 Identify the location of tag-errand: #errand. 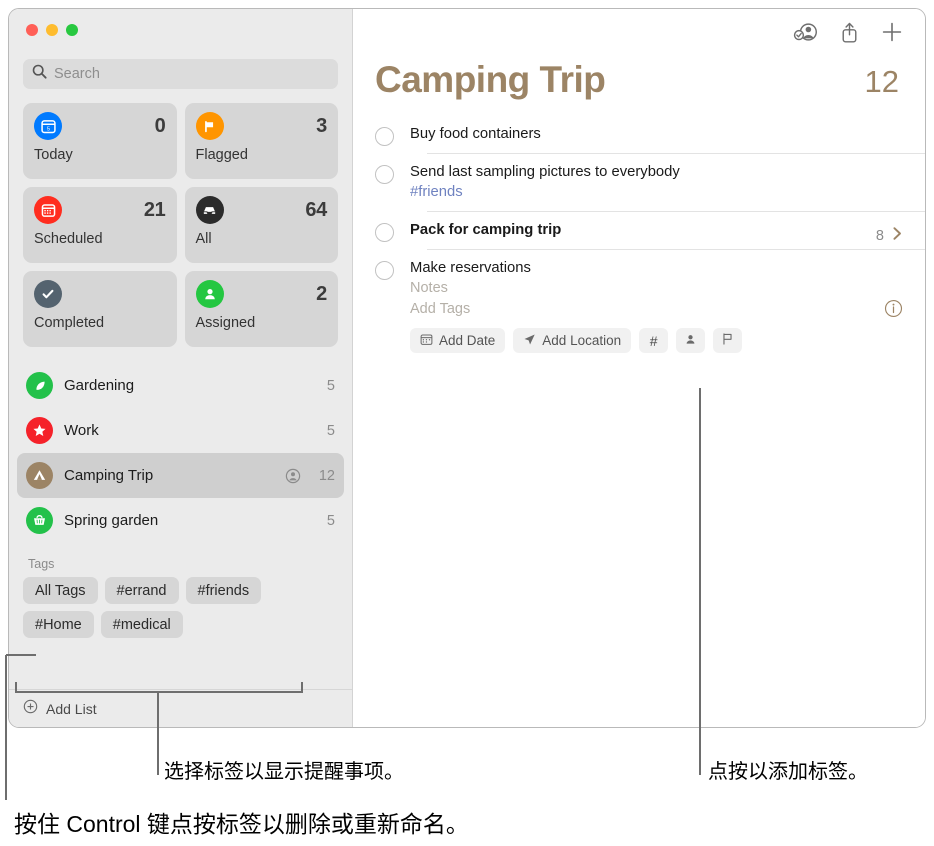
(141, 590).